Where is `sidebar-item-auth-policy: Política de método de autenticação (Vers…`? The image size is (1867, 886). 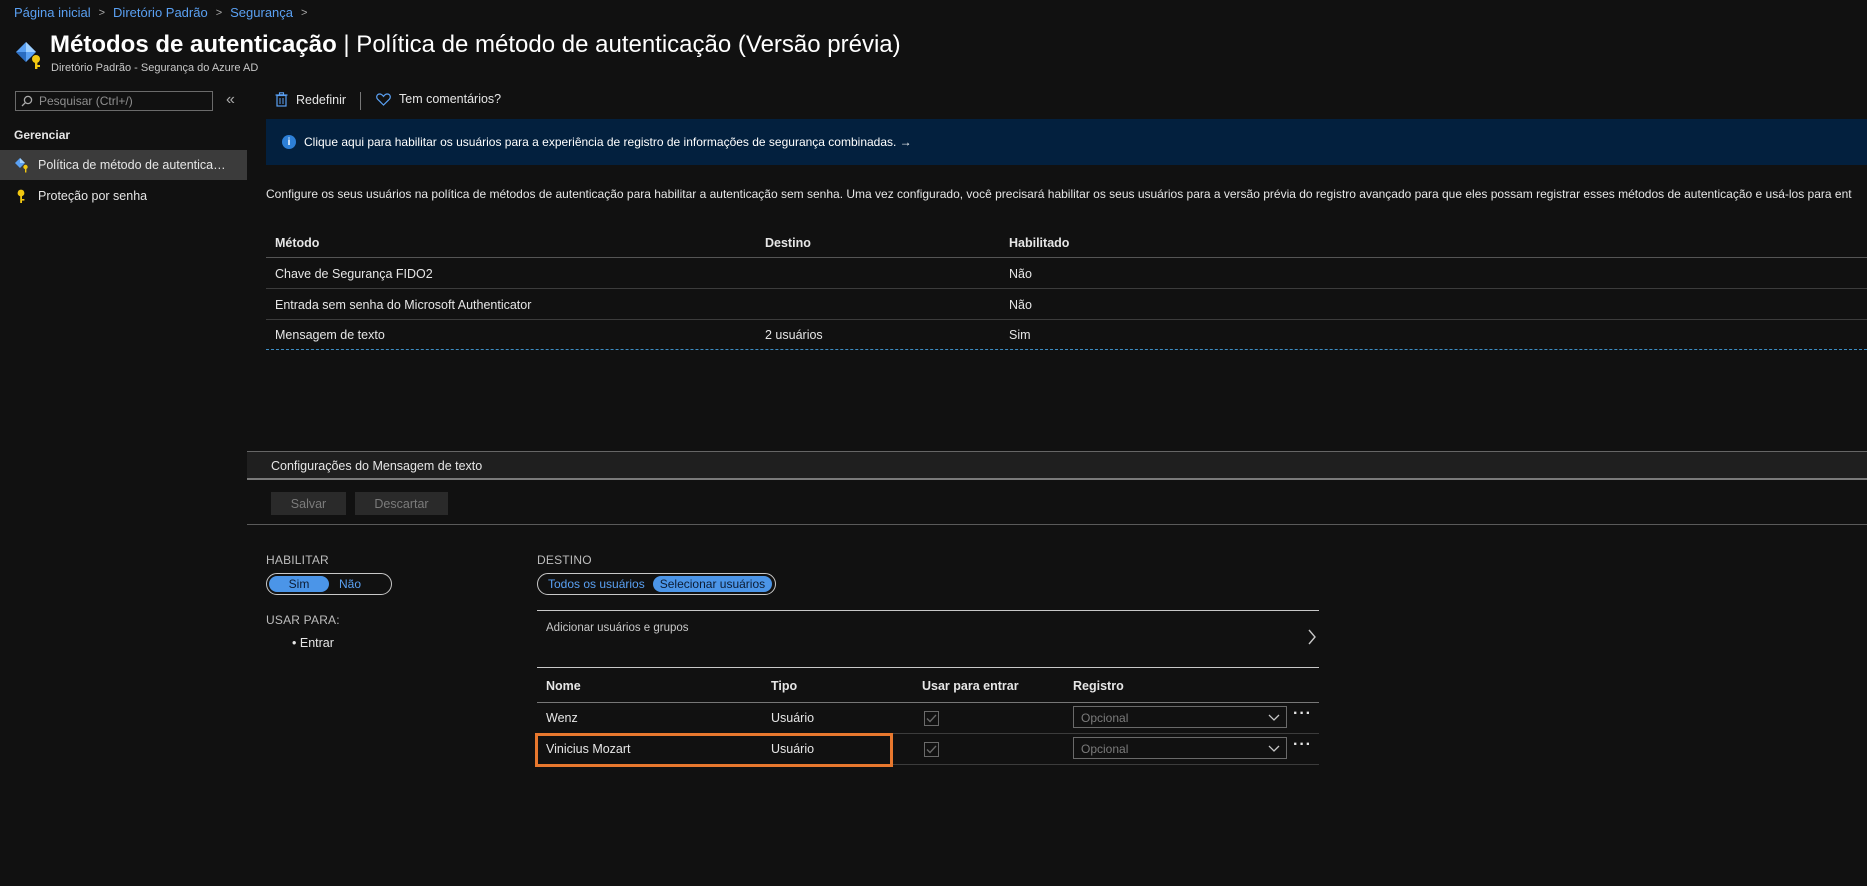 sidebar-item-auth-policy: Política de método de autenticação (Vers… is located at coordinates (123, 165).